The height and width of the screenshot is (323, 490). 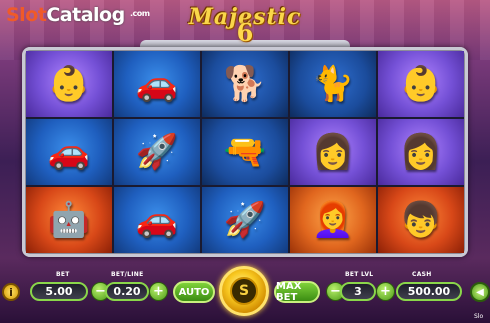 I want to click on auto-button: AUTO, so click(x=194, y=292).